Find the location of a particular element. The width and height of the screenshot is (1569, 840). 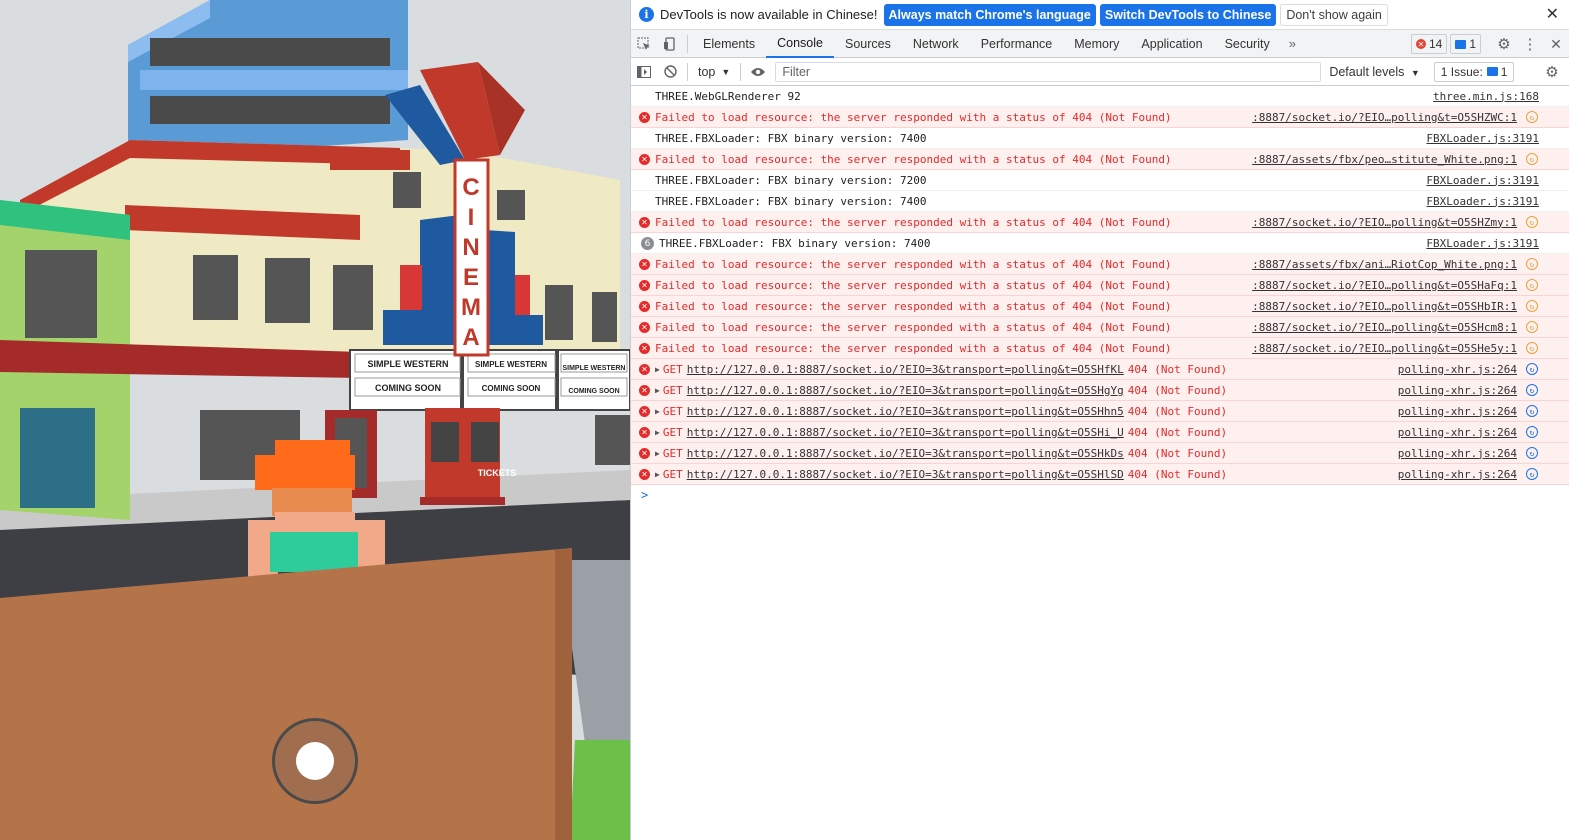

issues-button: 1 Issue: 1 is located at coordinates (1474, 71).